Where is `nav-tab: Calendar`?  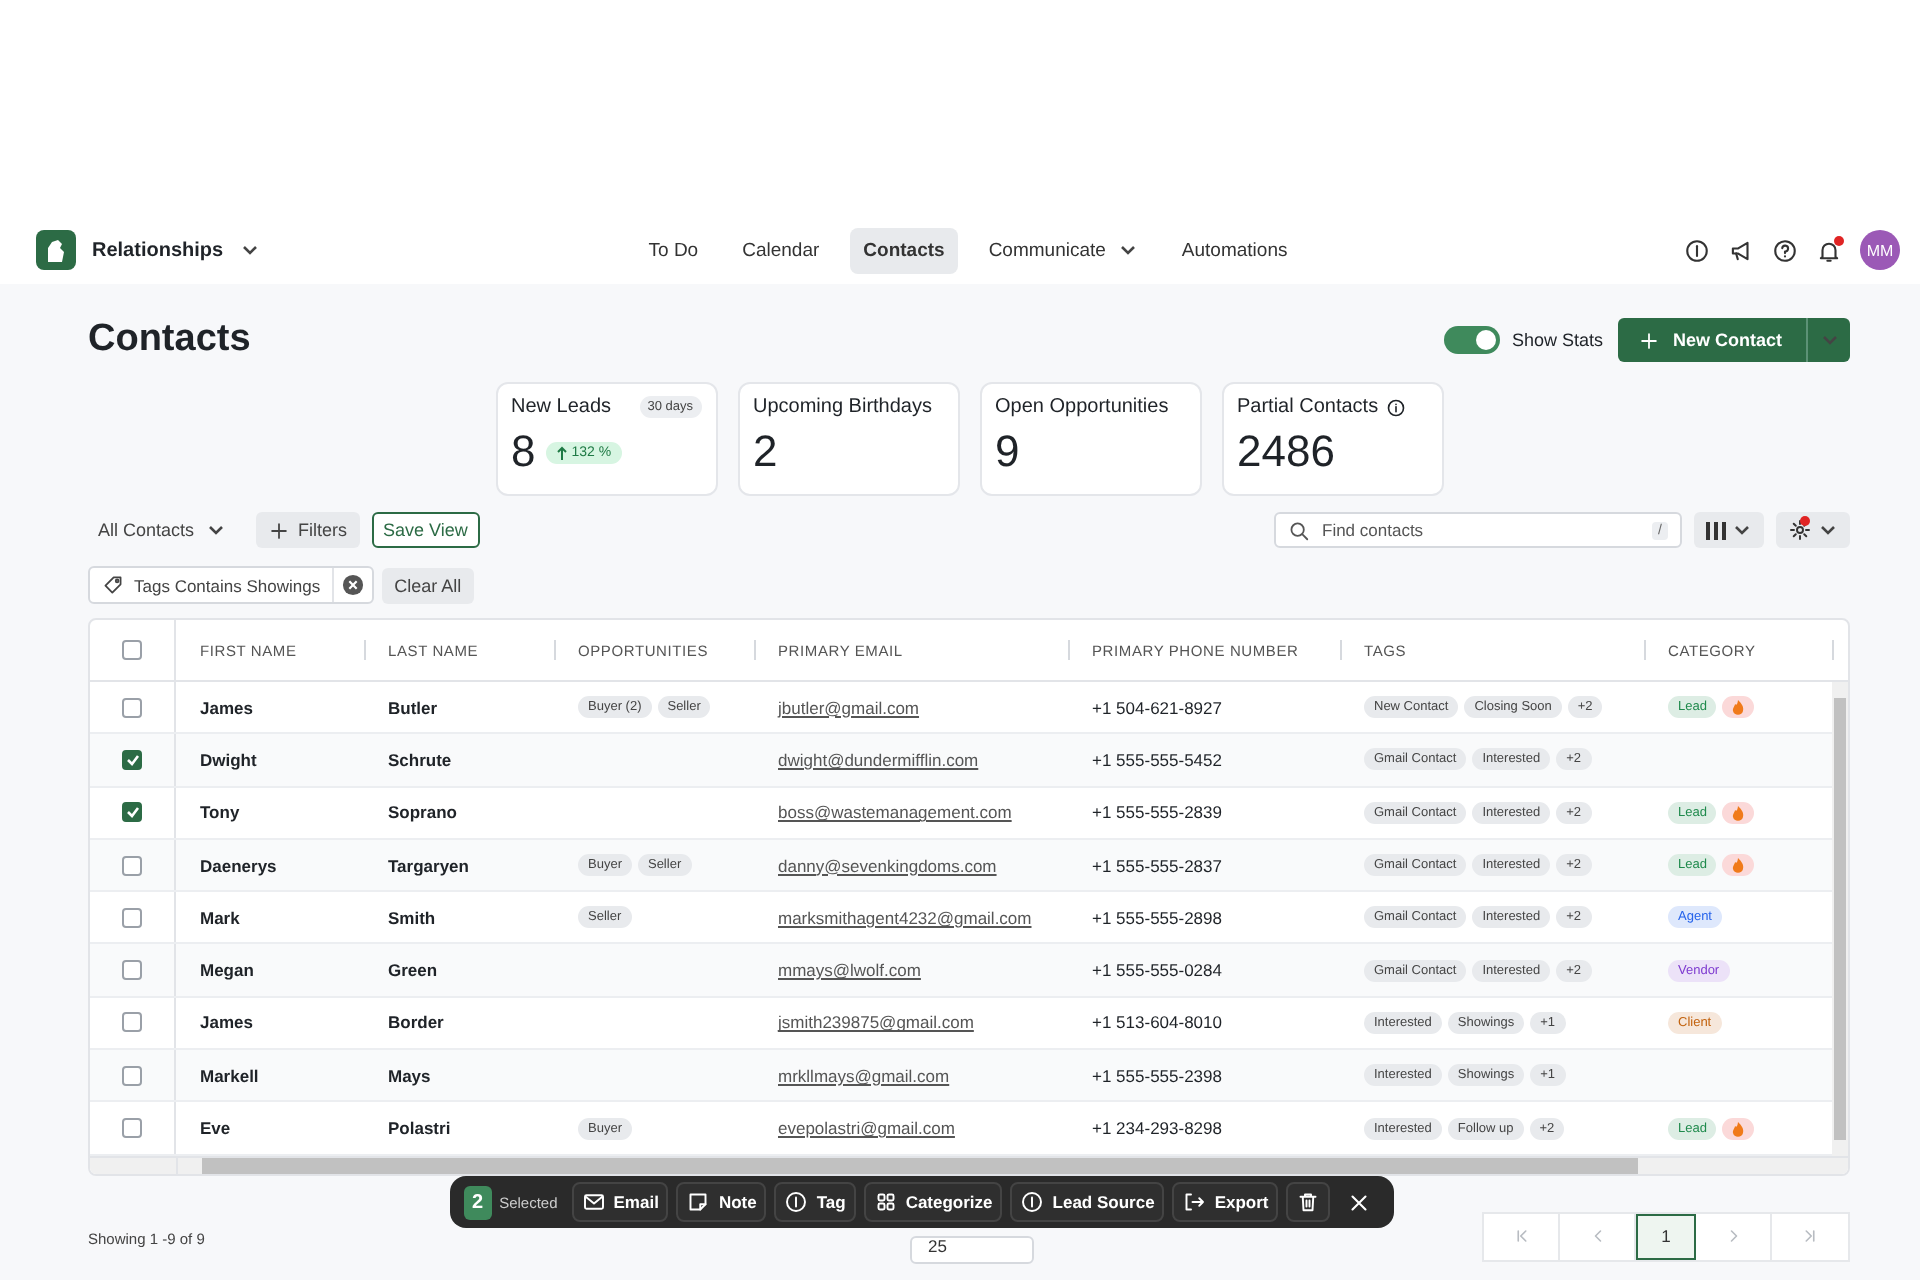
nav-tab: Calendar is located at coordinates (781, 250).